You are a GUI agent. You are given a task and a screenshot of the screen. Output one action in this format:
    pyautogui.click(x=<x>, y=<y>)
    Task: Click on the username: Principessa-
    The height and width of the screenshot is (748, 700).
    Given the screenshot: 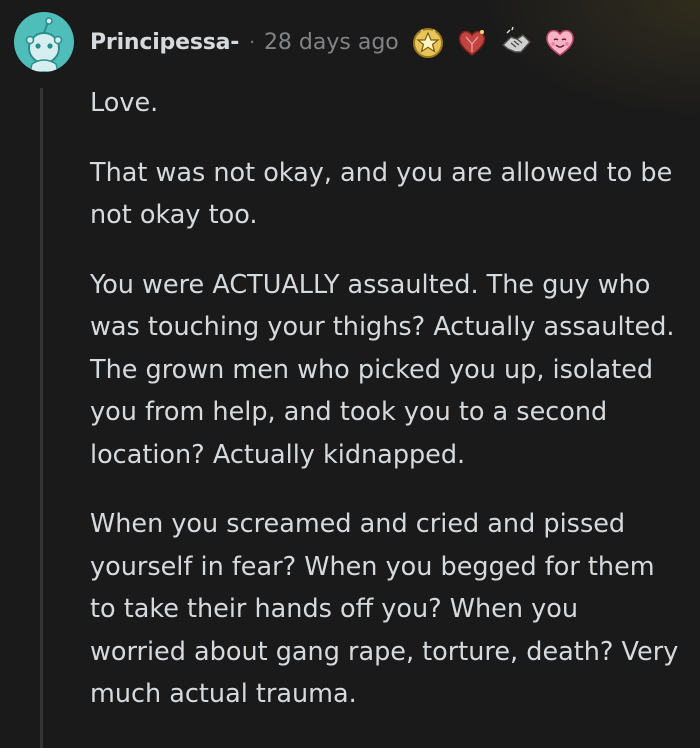 What is the action you would take?
    pyautogui.click(x=164, y=42)
    